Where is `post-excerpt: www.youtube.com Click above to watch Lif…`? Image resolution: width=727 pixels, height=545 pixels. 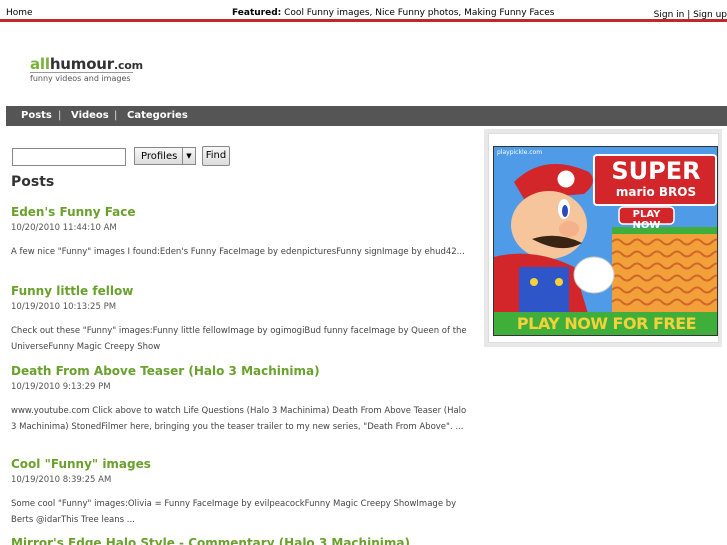 post-excerpt: www.youtube.com Click above to watch Lif… is located at coordinates (239, 419).